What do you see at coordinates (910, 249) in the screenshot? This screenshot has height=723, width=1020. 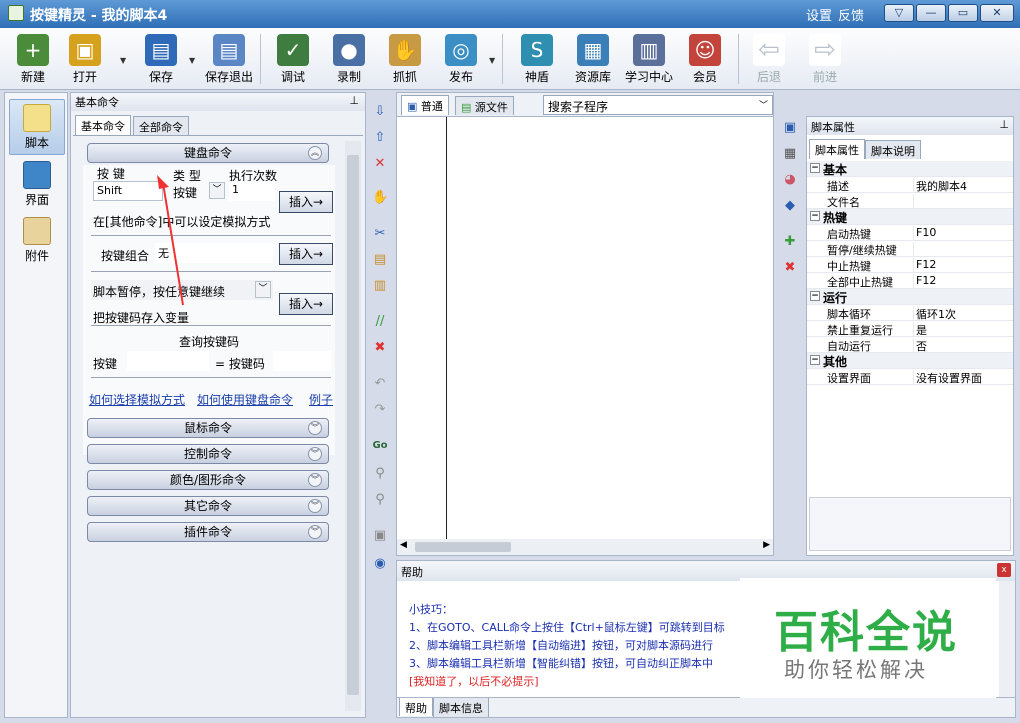 I see `property-row: 暂停/继续热键` at bounding box center [910, 249].